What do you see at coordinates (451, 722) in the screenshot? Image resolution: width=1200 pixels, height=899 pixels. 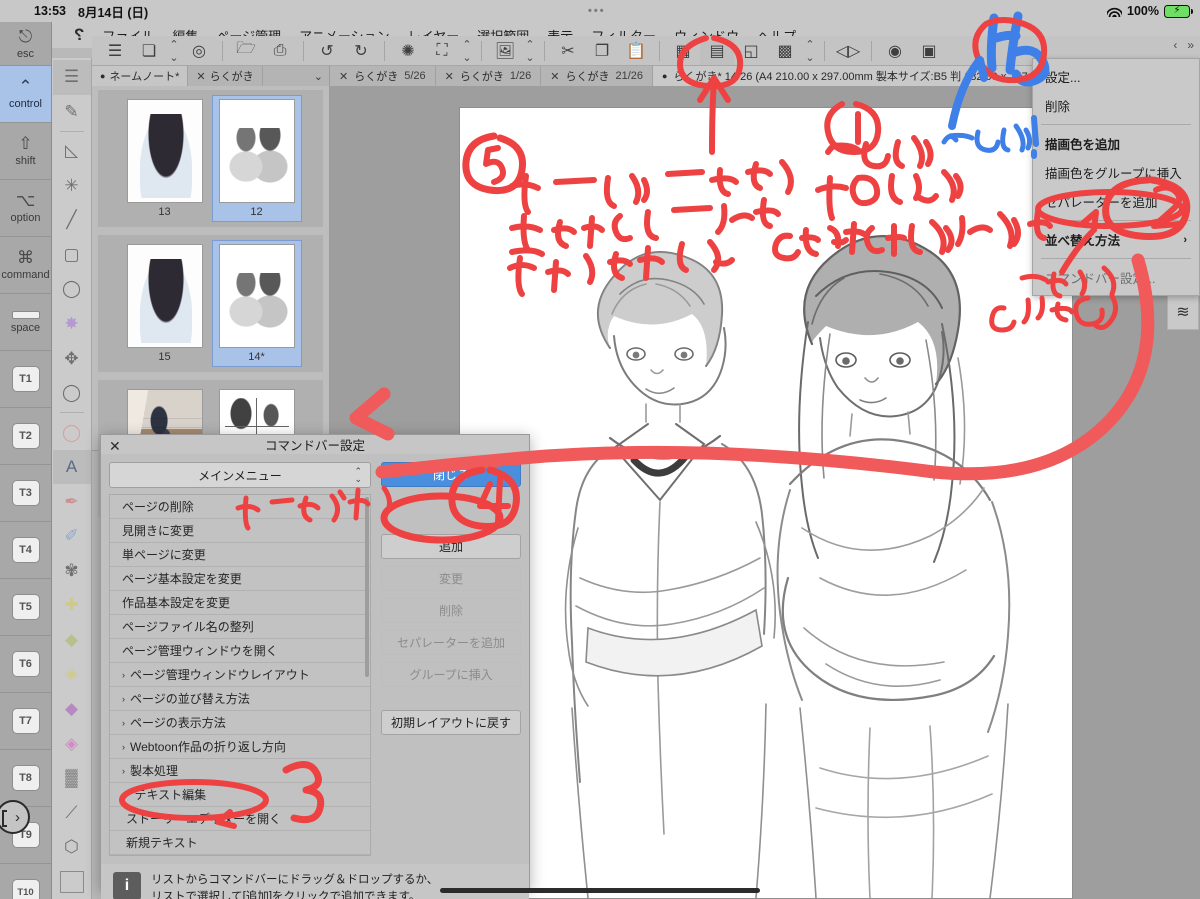 I see `reset-layout-button: 初期レイアウトに戻す` at bounding box center [451, 722].